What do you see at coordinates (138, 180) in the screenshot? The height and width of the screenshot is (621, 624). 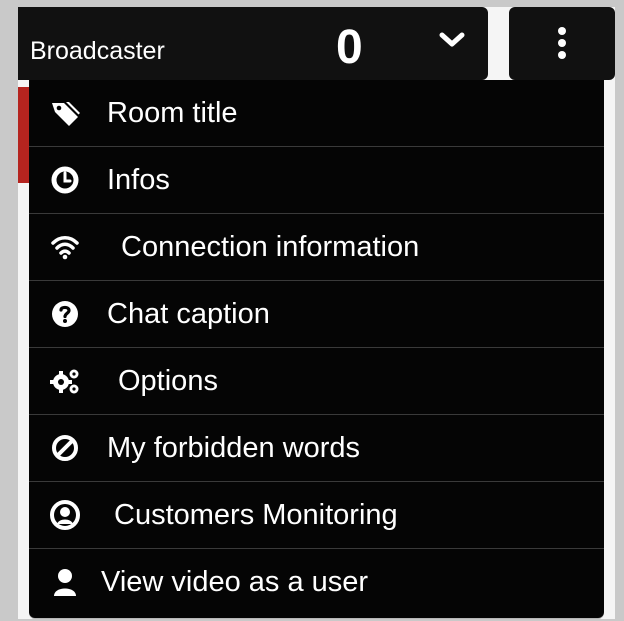 I see `menu-label: Infos` at bounding box center [138, 180].